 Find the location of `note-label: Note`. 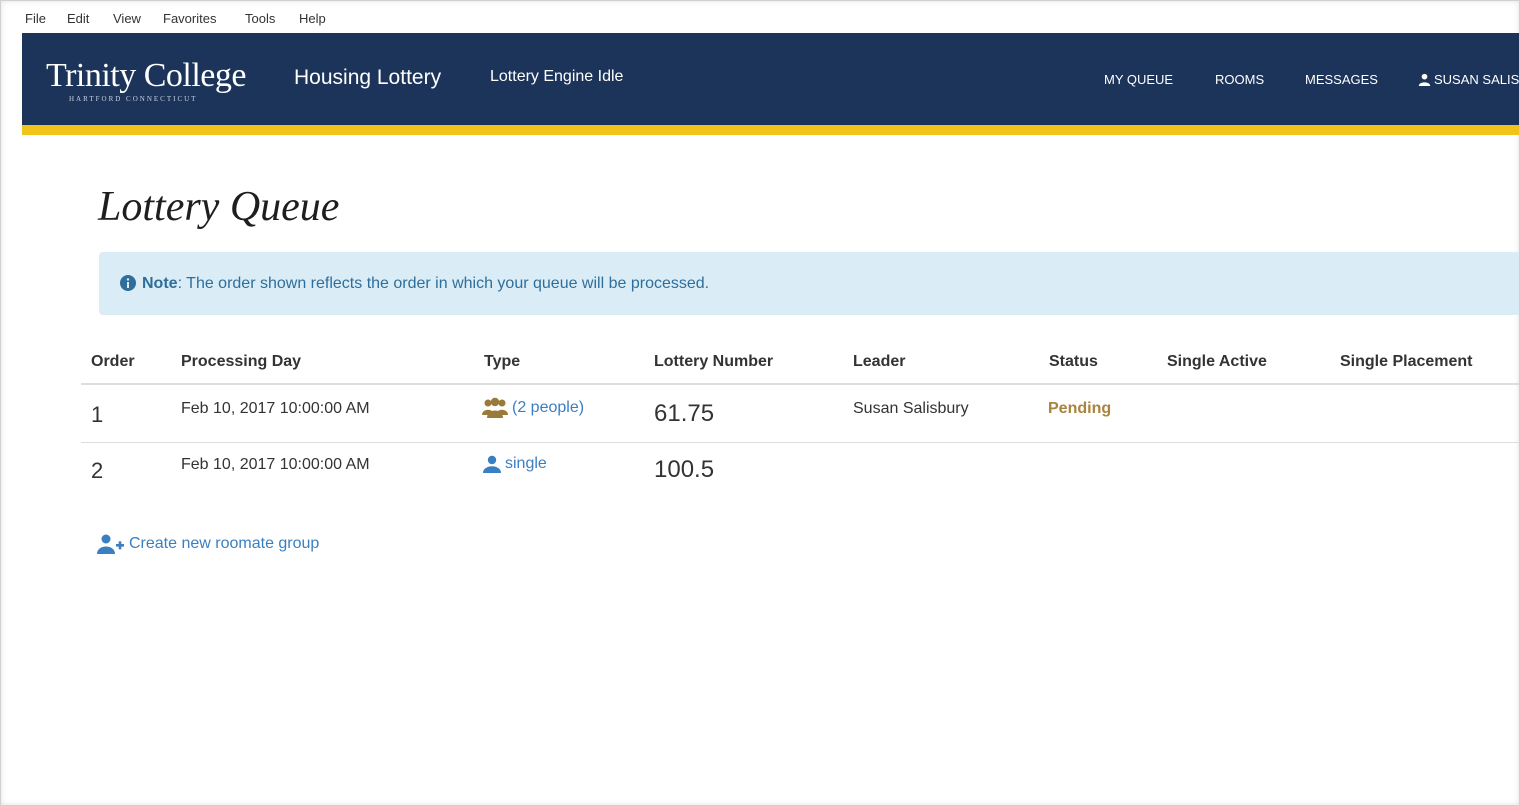

note-label: Note is located at coordinates (160, 283).